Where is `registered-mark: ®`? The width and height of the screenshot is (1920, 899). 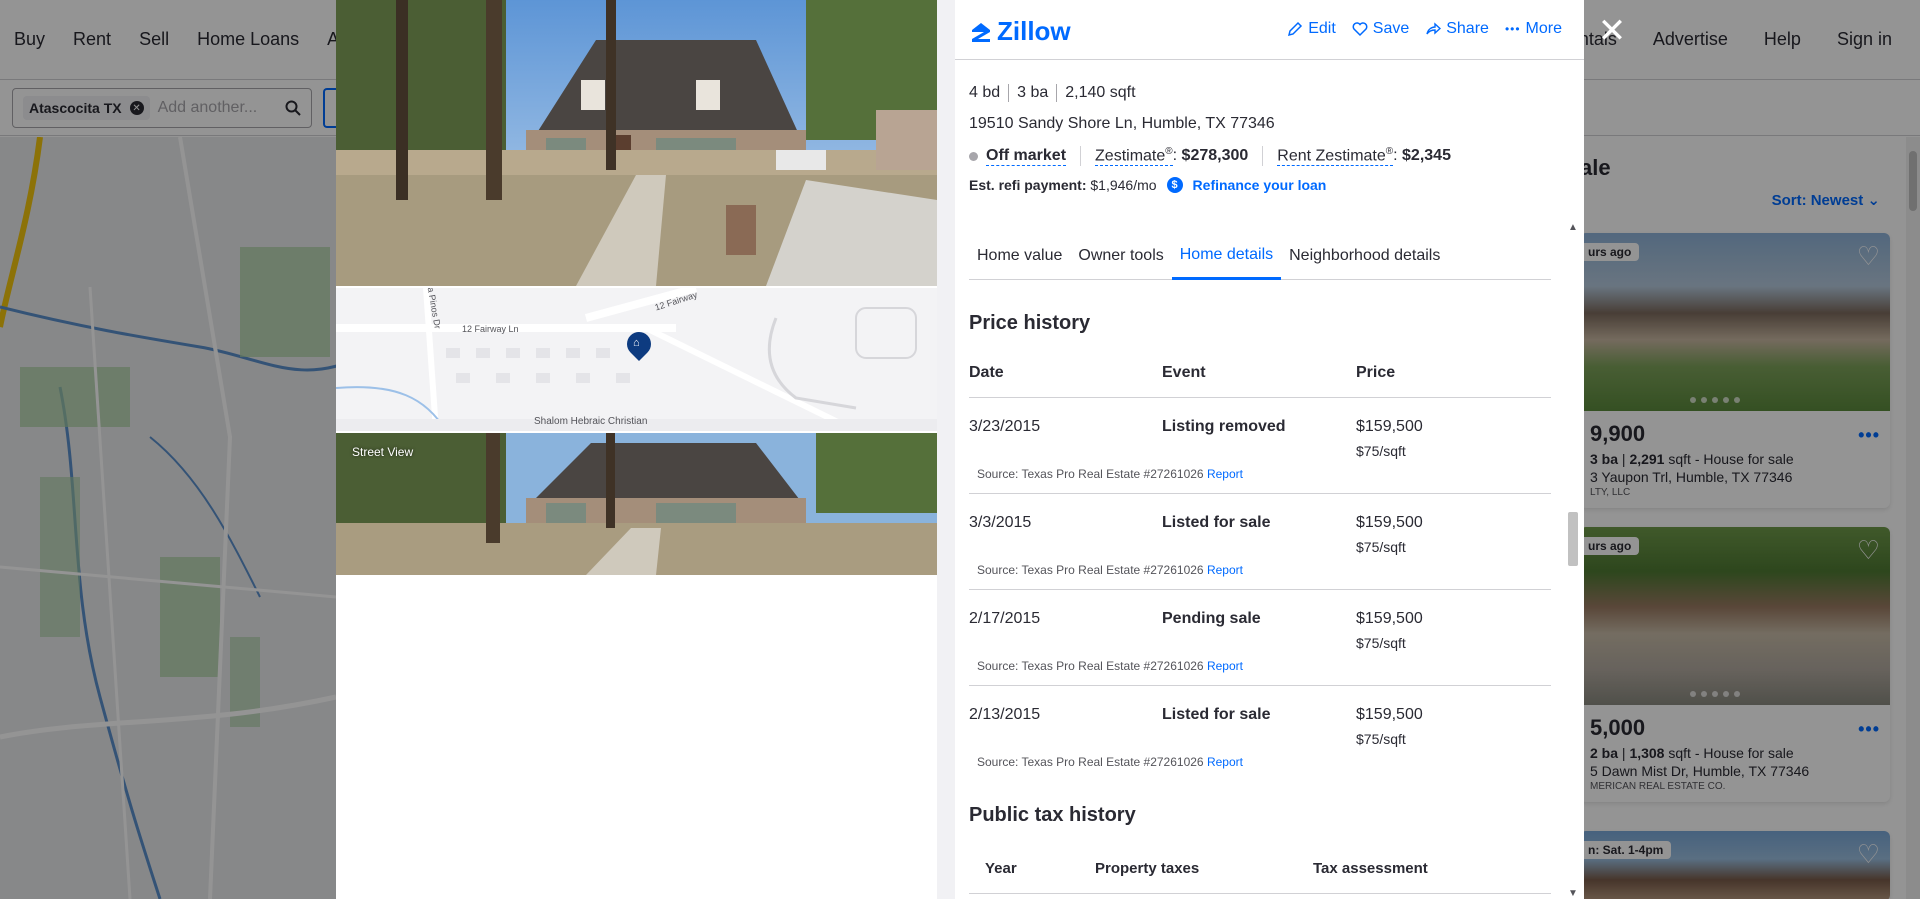
registered-mark: ® is located at coordinates (1169, 151).